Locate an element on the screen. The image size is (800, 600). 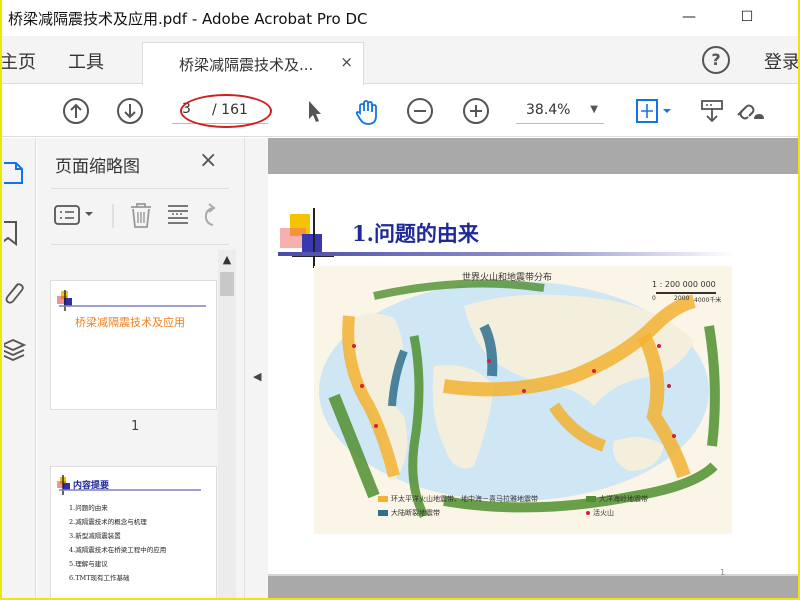
legend-item: 大洋海岭地震带 is located at coordinates (617, 499).